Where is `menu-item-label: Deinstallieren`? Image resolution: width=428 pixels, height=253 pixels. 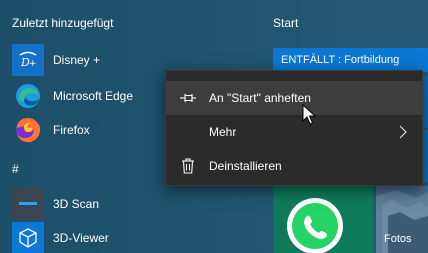 menu-item-label: Deinstallieren is located at coordinates (245, 166).